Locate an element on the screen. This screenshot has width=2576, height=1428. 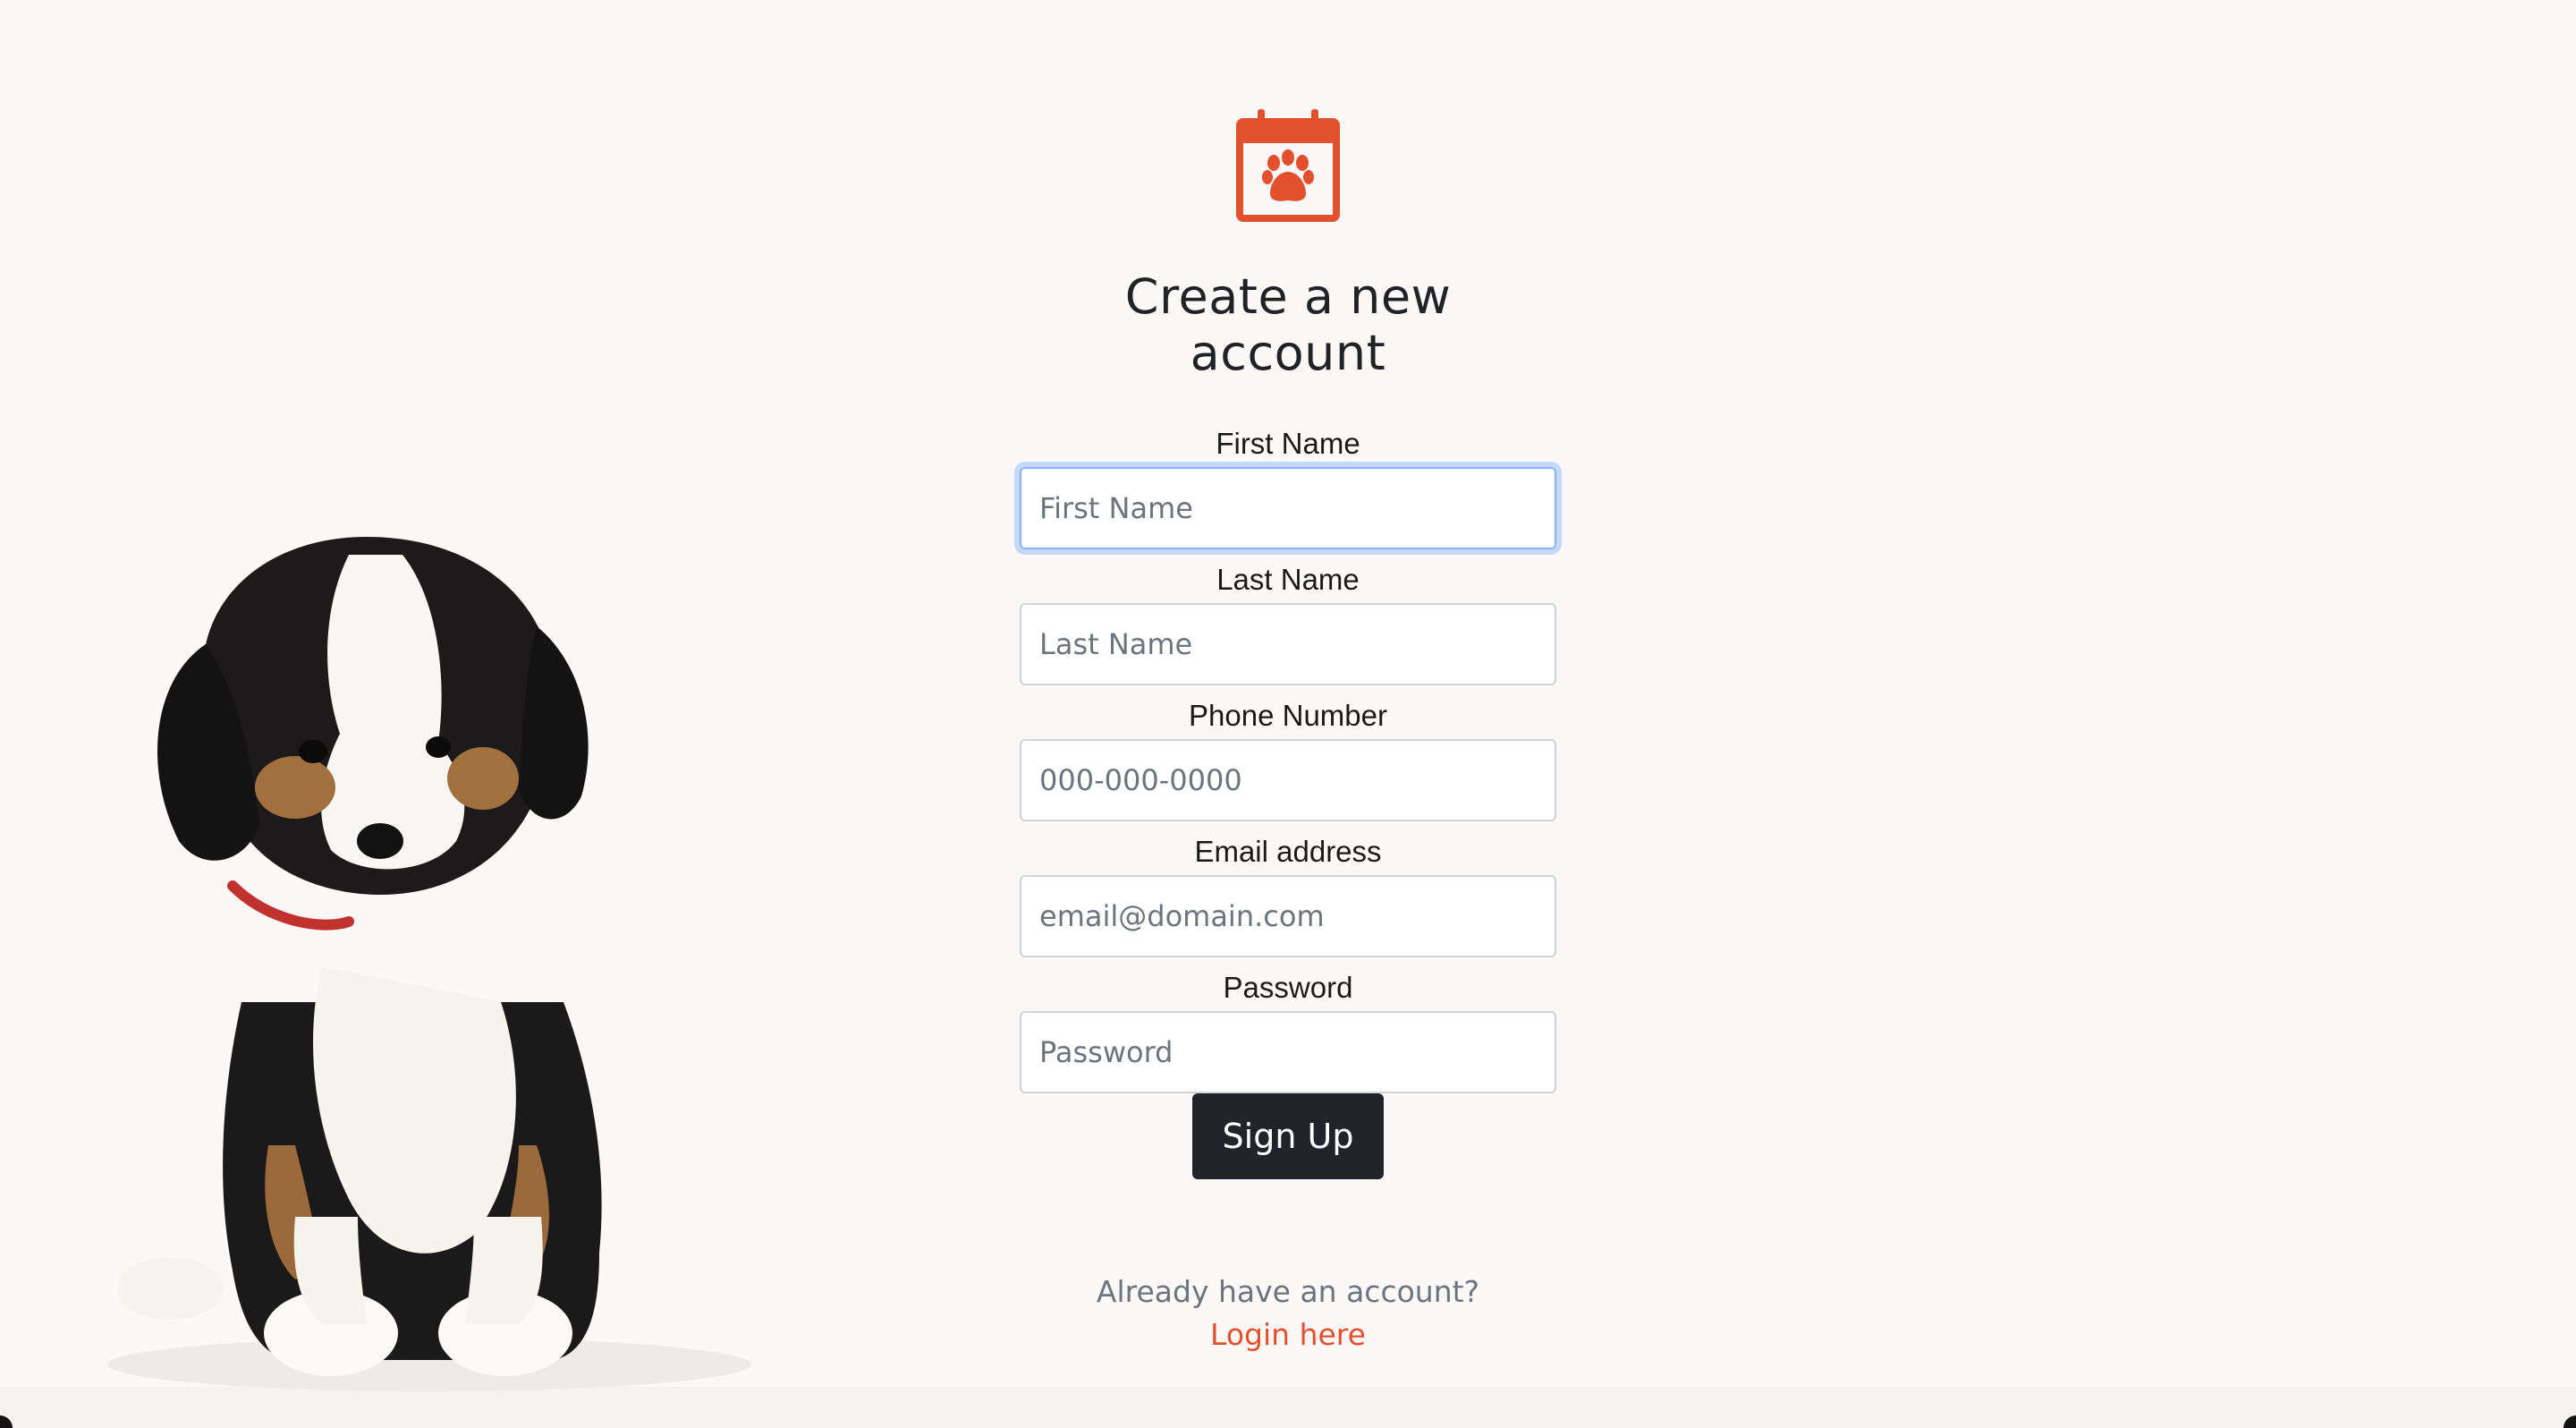
phone-number-input is located at coordinates (1288, 780).